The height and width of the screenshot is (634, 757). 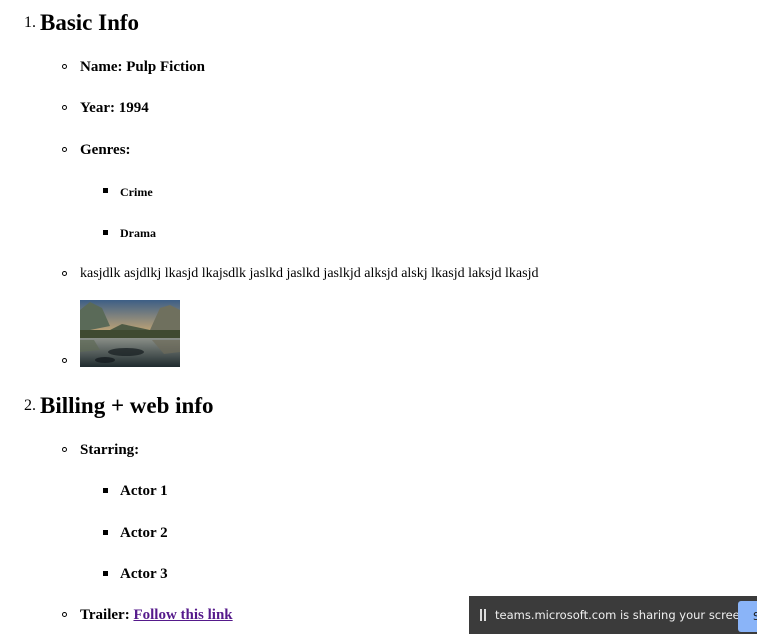 I want to click on starring-label: Starring:, so click(x=110, y=450).